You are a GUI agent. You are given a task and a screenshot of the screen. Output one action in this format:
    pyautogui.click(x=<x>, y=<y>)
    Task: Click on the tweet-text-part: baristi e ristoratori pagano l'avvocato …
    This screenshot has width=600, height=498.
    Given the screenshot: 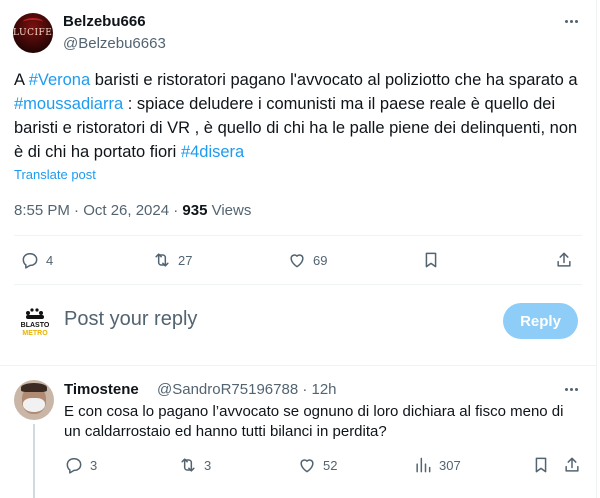 What is the action you would take?
    pyautogui.click(x=334, y=80)
    